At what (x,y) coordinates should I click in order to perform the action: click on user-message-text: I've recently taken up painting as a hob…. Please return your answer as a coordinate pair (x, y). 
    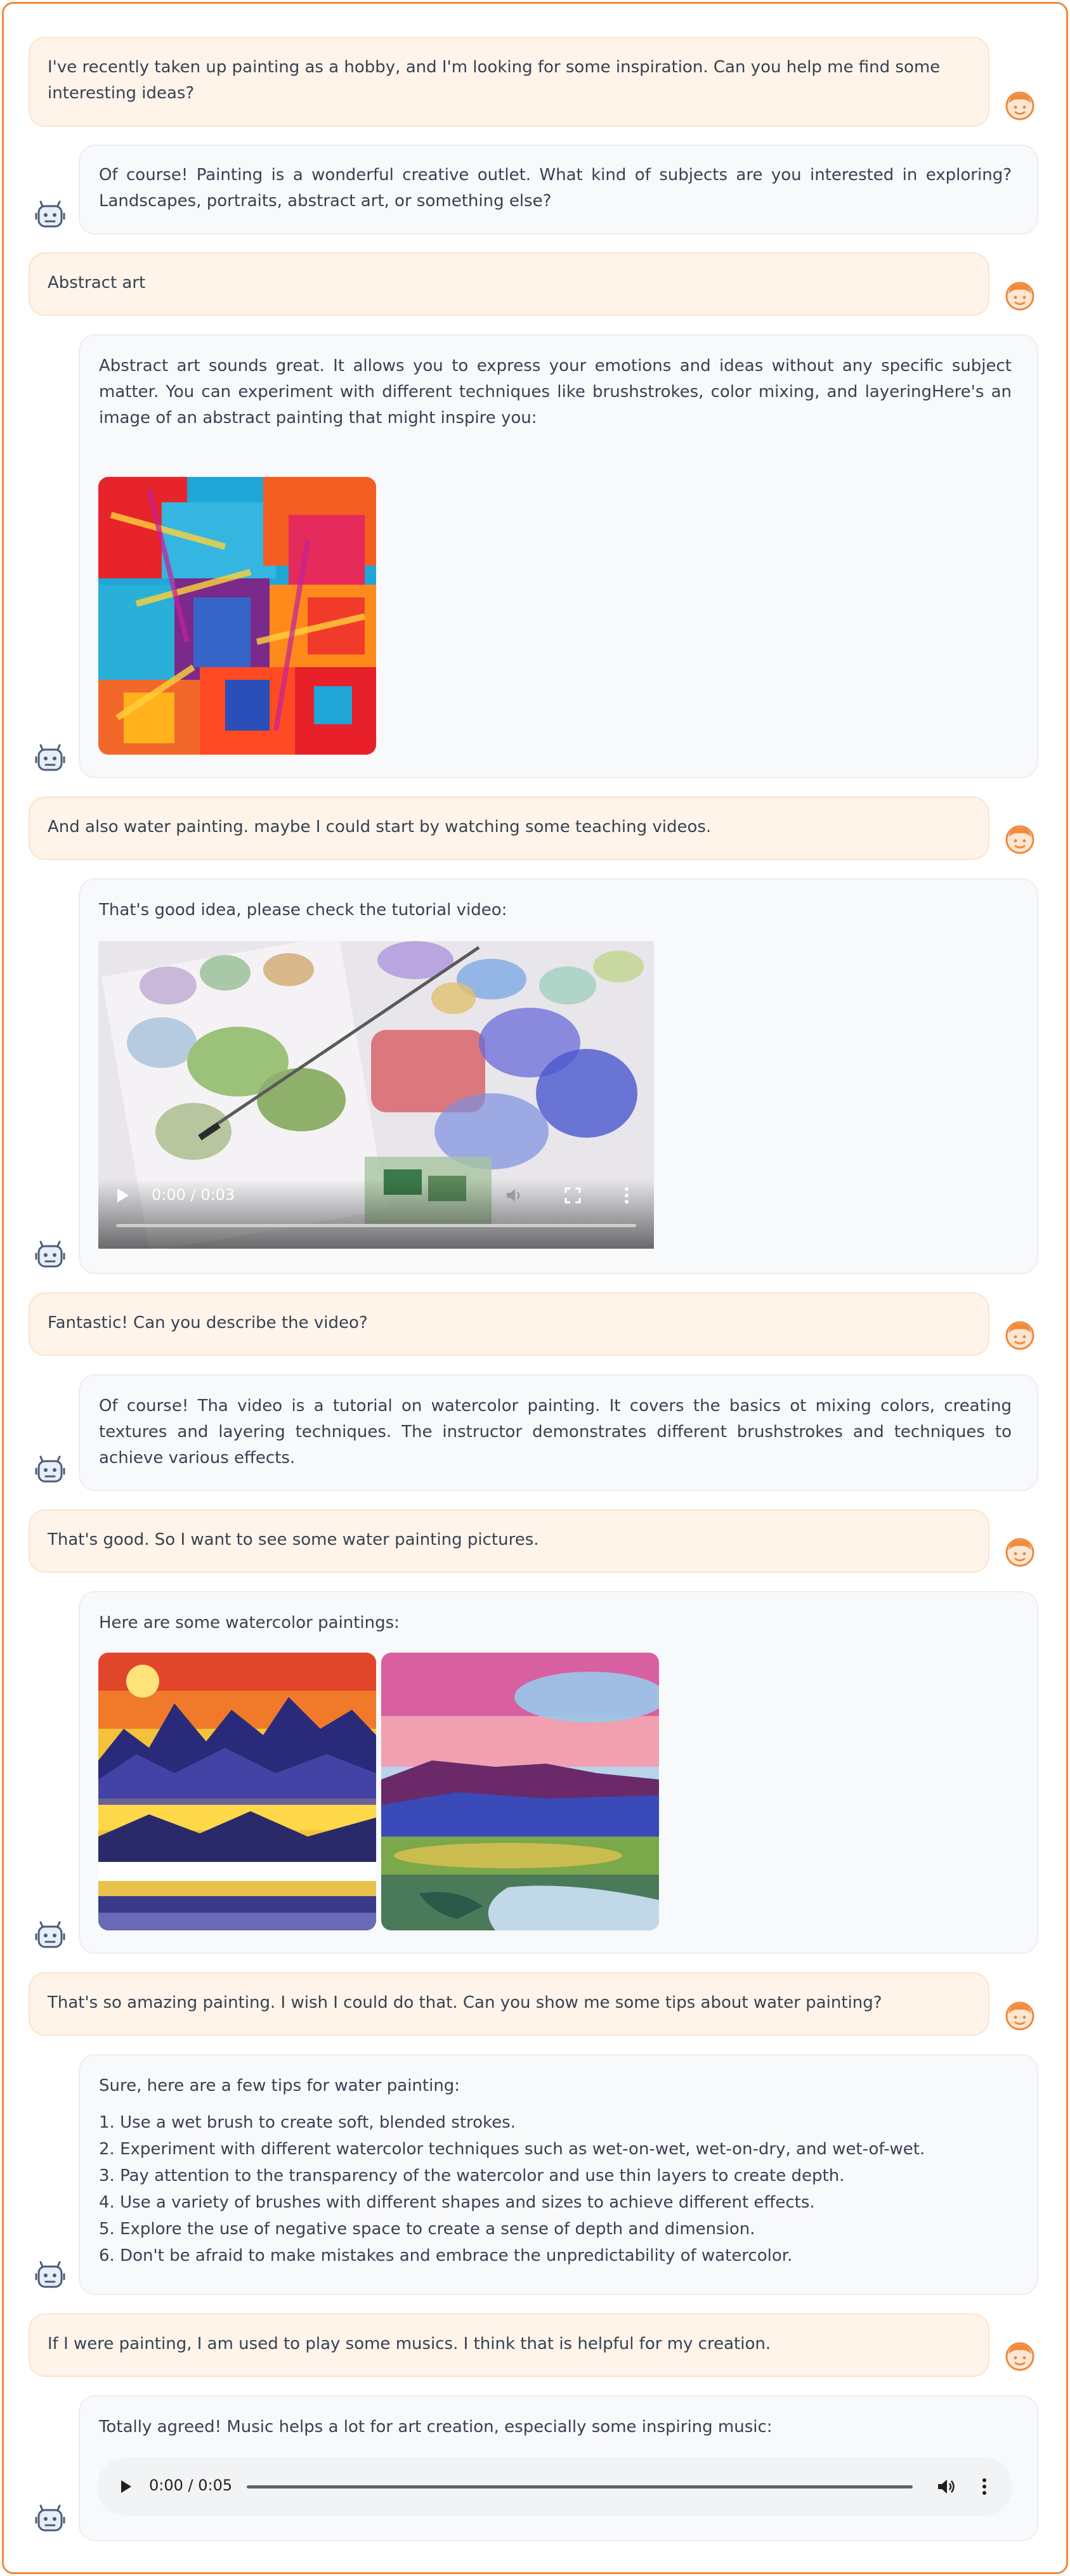
    Looking at the image, I should click on (494, 81).